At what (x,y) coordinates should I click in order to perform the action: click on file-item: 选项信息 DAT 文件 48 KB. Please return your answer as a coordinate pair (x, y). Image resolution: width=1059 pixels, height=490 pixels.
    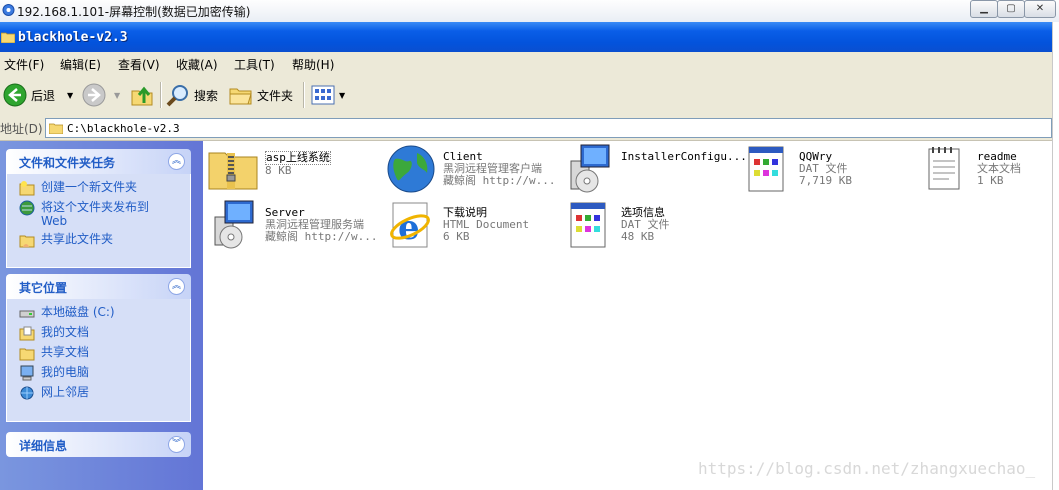
    Looking at the image, I should click on (616, 225).